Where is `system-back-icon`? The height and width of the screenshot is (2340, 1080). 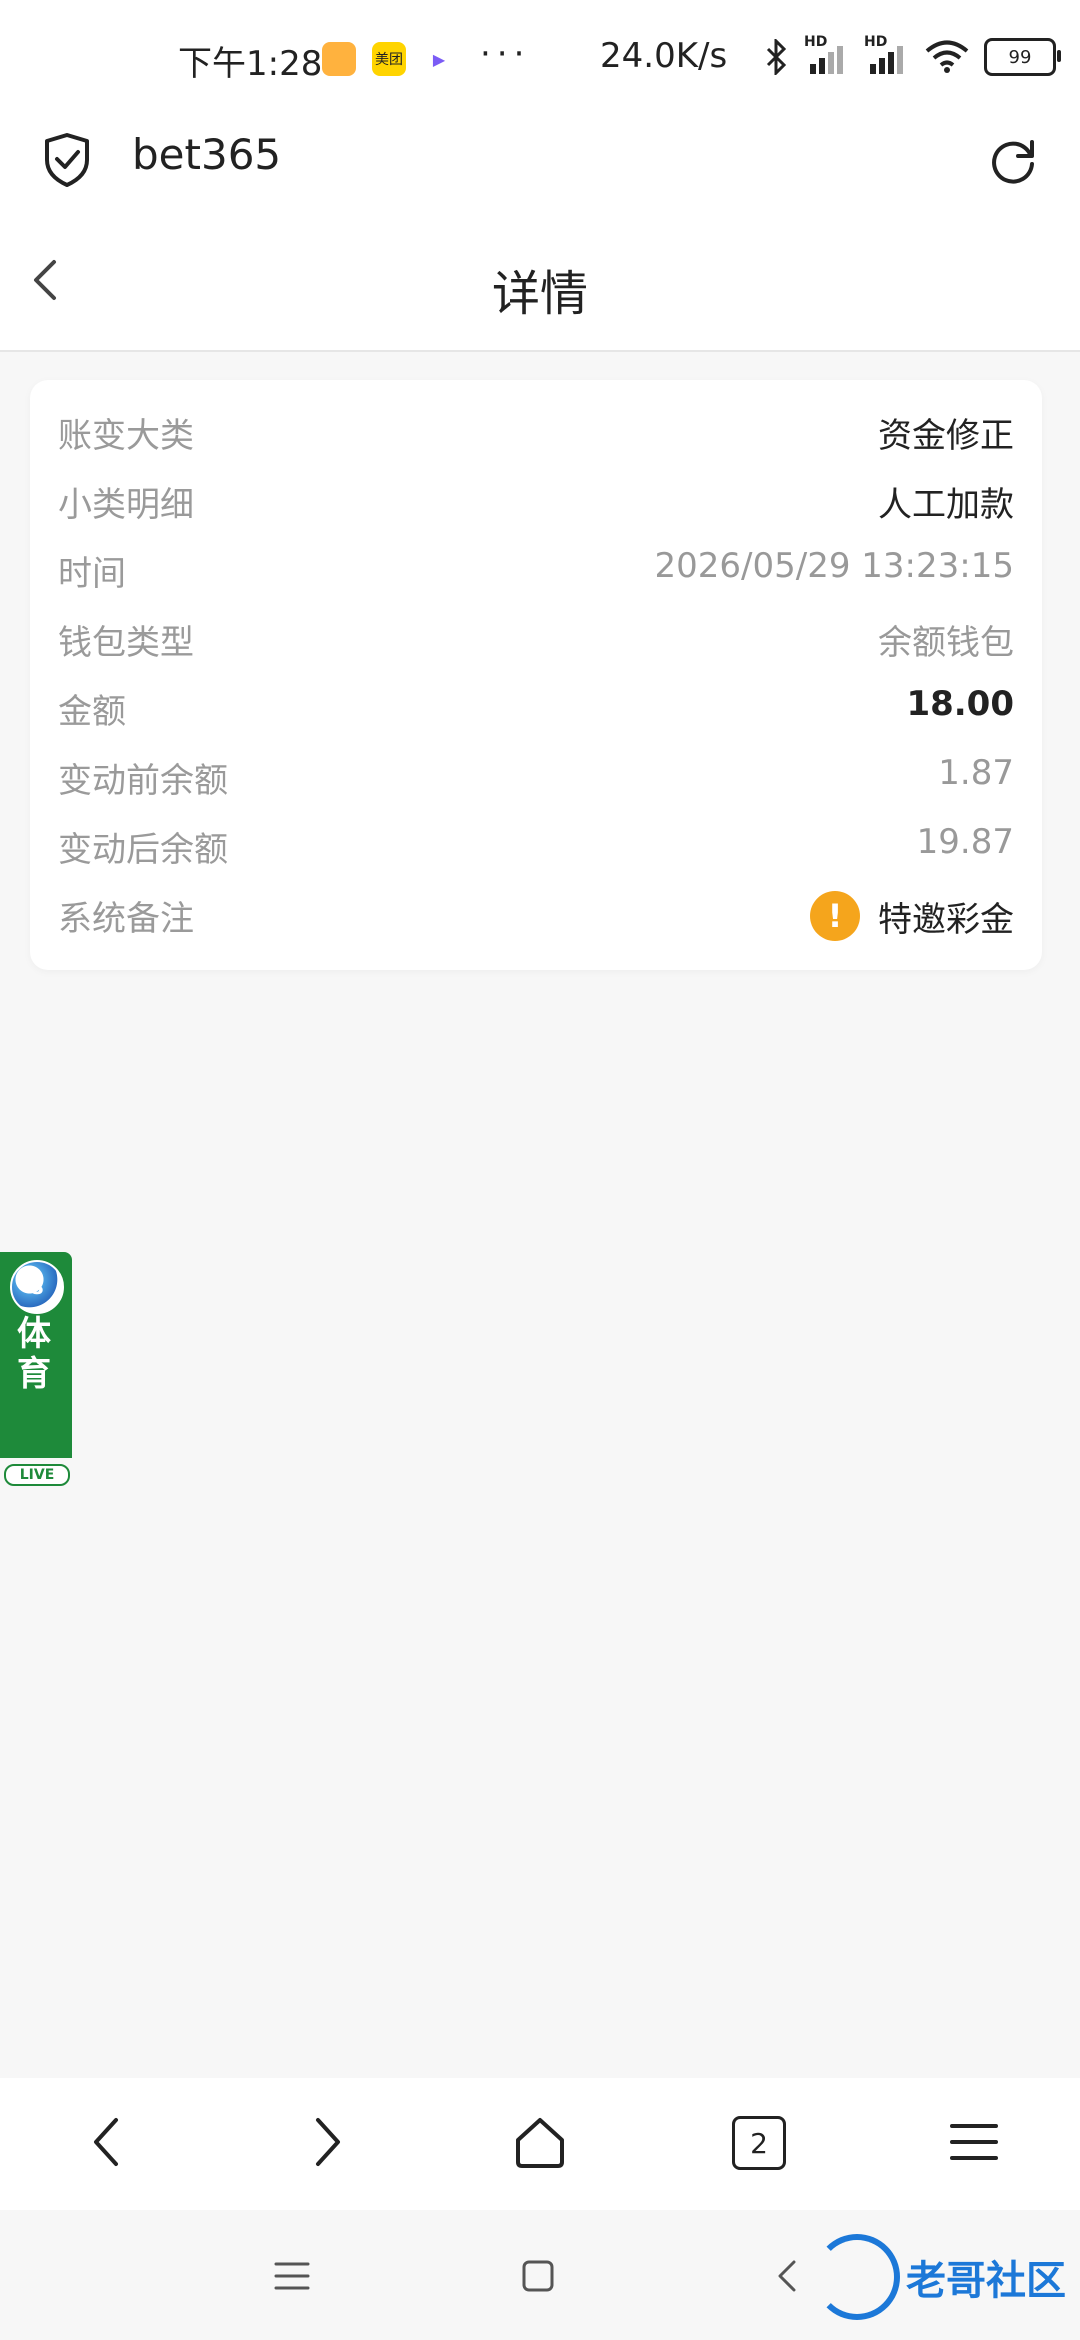
system-back-icon is located at coordinates (788, 2276).